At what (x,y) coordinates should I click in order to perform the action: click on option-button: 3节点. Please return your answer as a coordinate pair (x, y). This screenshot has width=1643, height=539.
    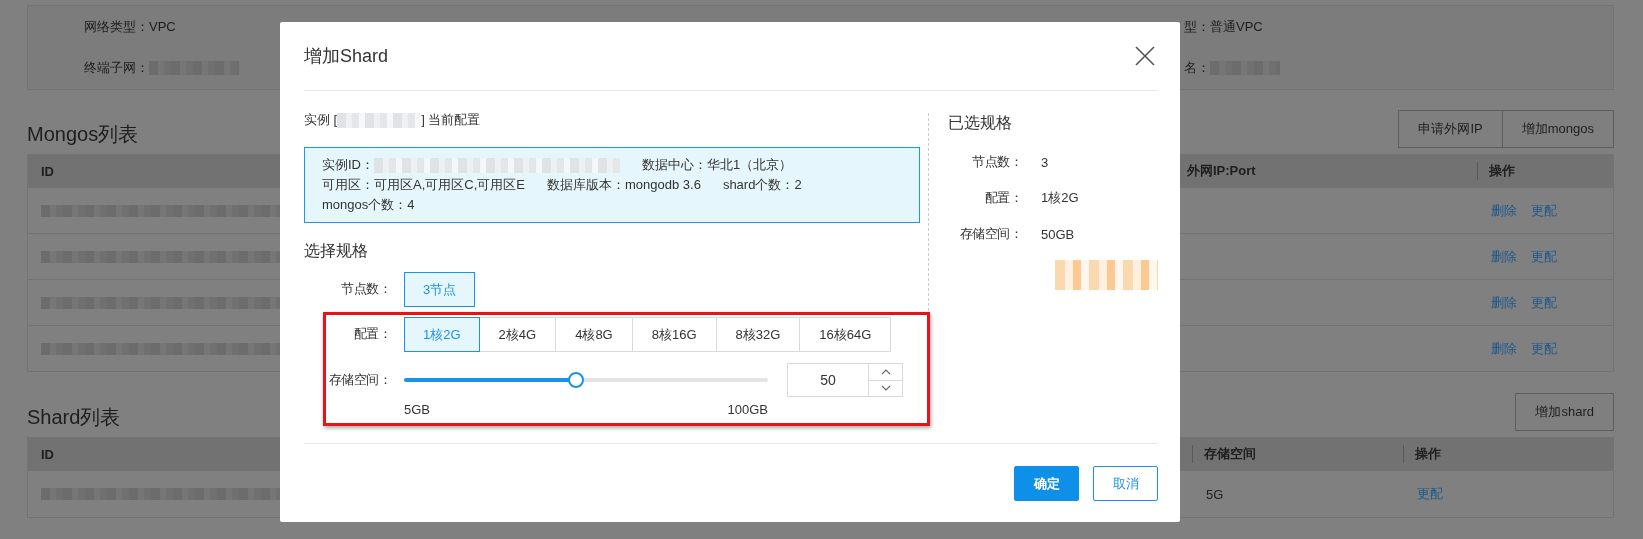
    Looking at the image, I should click on (440, 289).